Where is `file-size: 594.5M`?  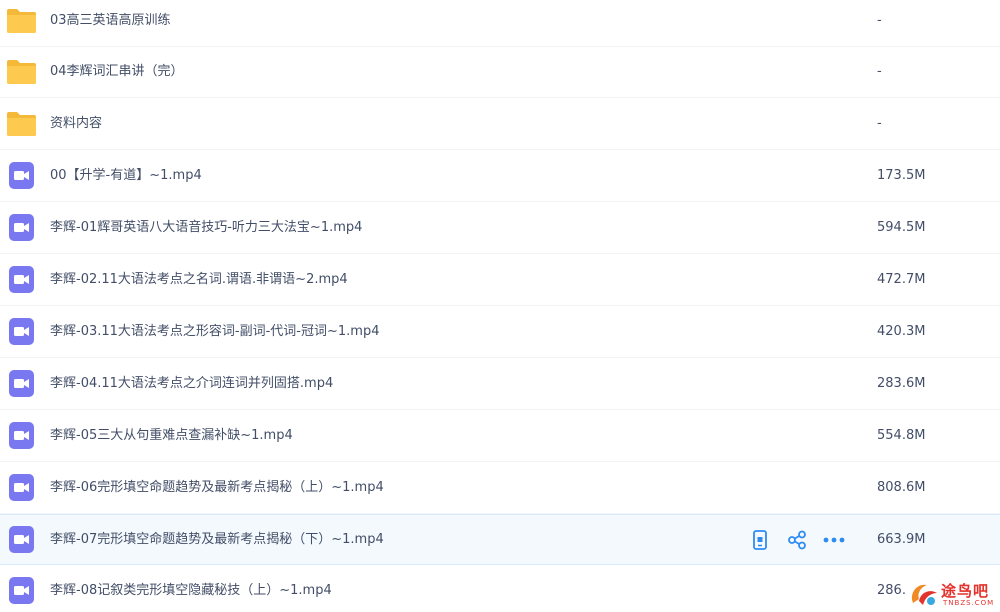
file-size: 594.5M is located at coordinates (901, 227).